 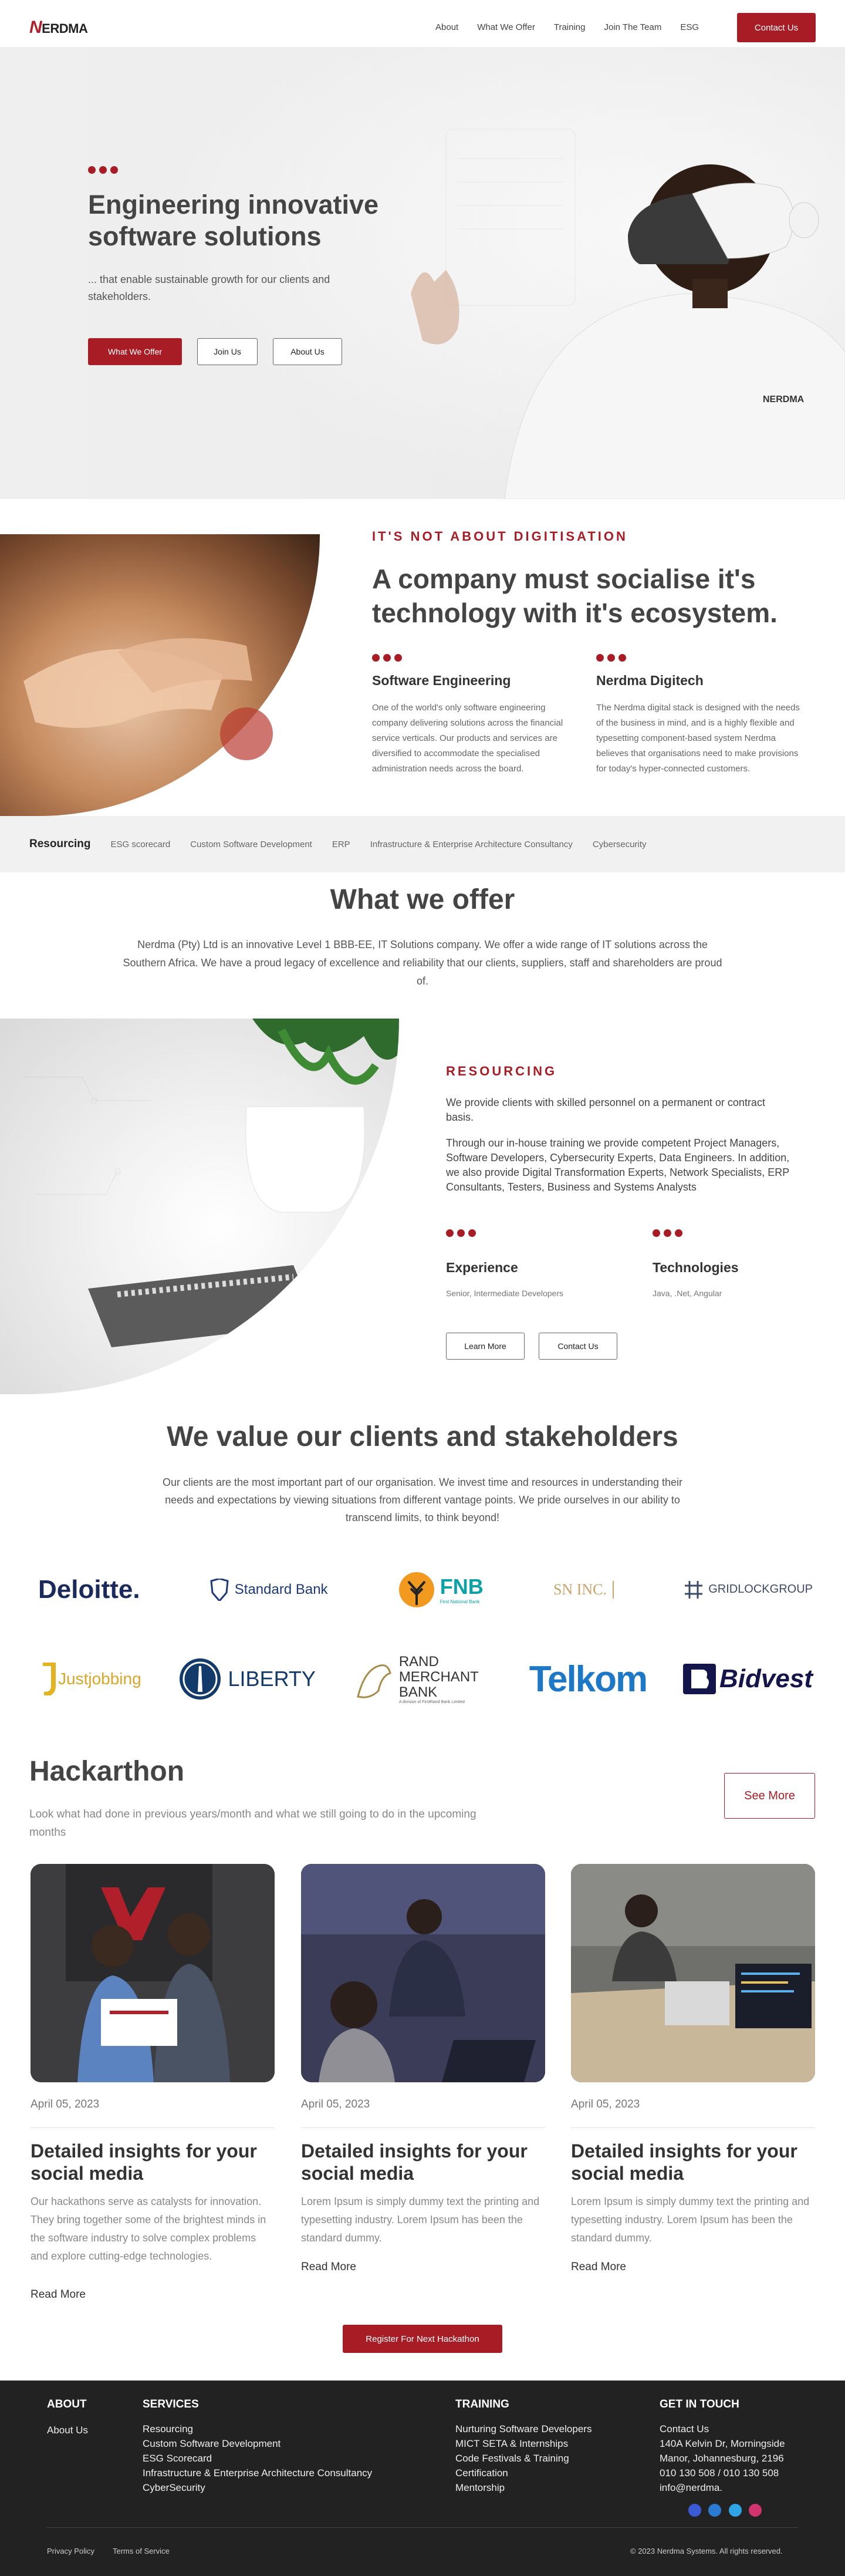 What do you see at coordinates (502, 1071) in the screenshot?
I see `resourcing-kicker: RESOURCING` at bounding box center [502, 1071].